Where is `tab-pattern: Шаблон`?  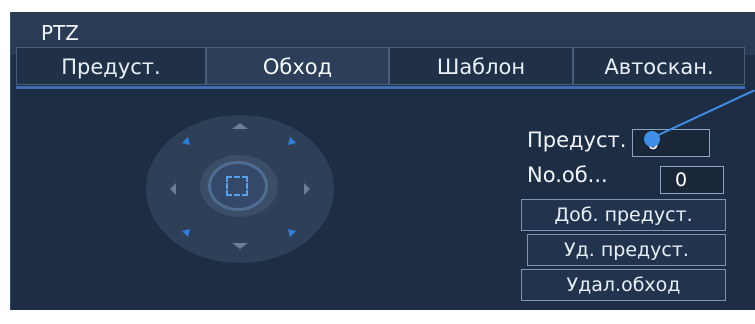
tab-pattern: Шаблон is located at coordinates (481, 66).